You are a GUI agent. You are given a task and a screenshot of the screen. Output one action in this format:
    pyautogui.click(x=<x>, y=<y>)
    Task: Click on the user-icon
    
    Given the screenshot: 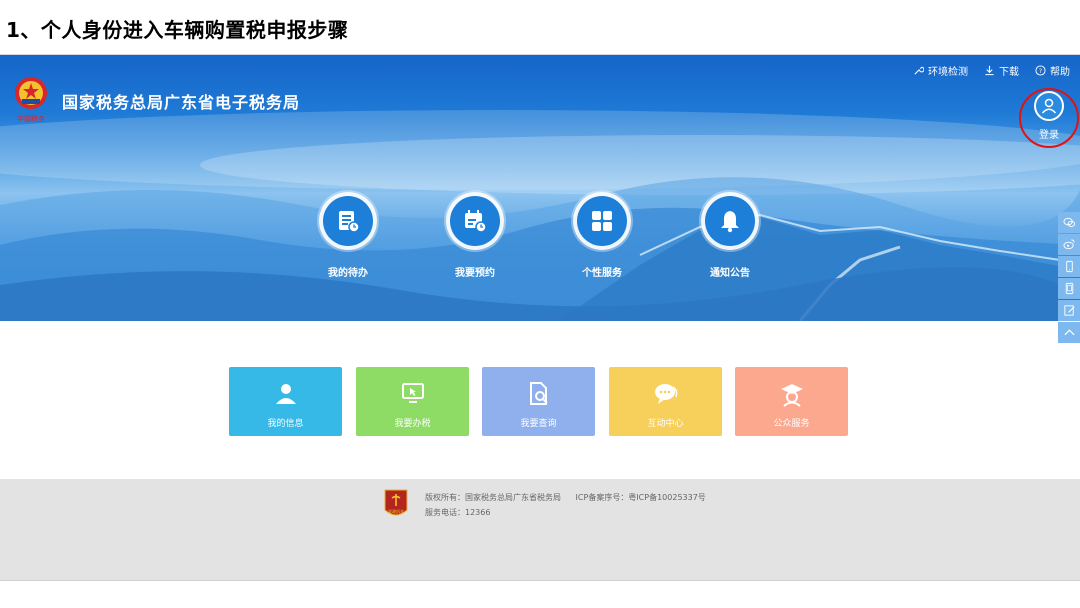 What is the action you would take?
    pyautogui.click(x=285, y=394)
    